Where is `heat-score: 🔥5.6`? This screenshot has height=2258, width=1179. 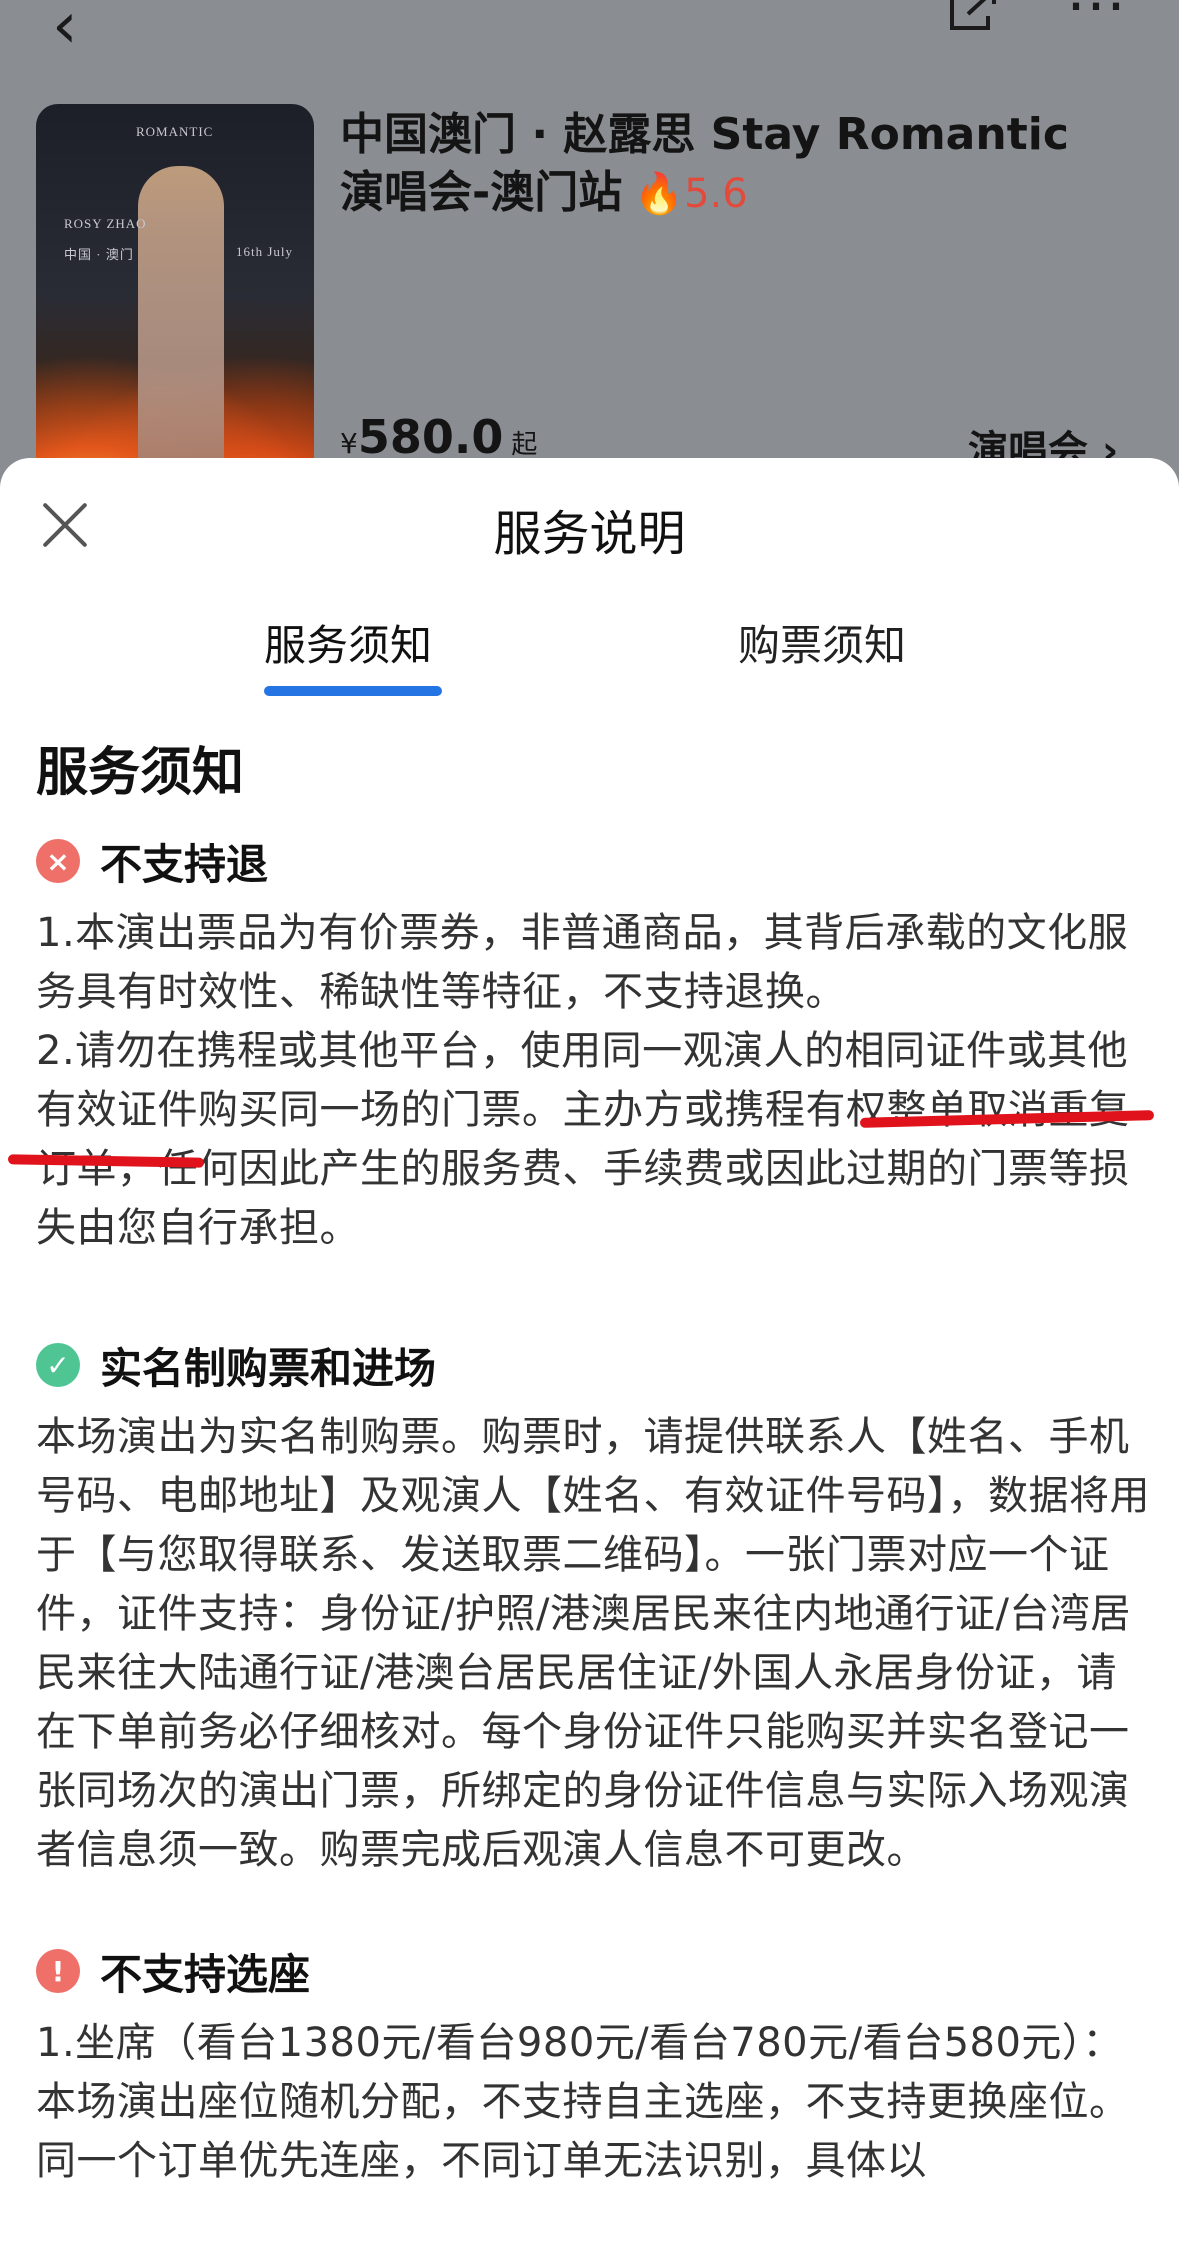
heat-score: 🔥5.6 is located at coordinates (690, 194).